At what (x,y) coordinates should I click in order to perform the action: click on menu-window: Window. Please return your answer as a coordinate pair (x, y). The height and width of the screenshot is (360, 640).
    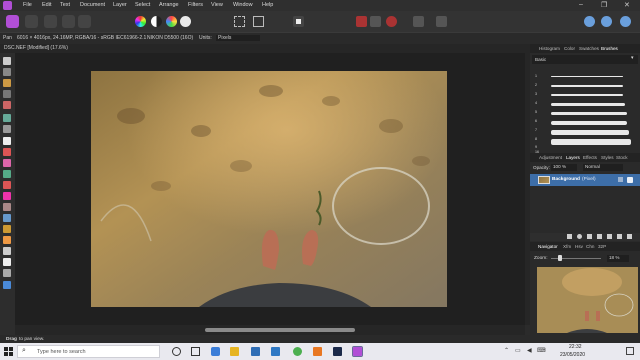
    Looking at the image, I should click on (243, 5).